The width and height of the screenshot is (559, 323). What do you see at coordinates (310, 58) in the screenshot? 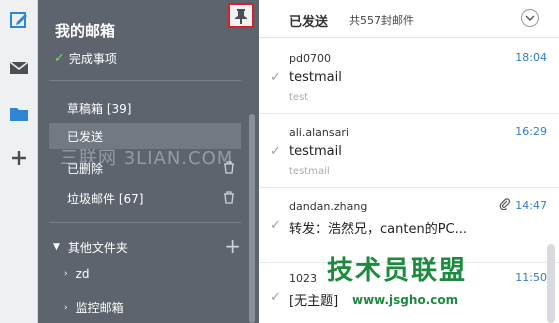
I see `mail-sender: pd0700` at bounding box center [310, 58].